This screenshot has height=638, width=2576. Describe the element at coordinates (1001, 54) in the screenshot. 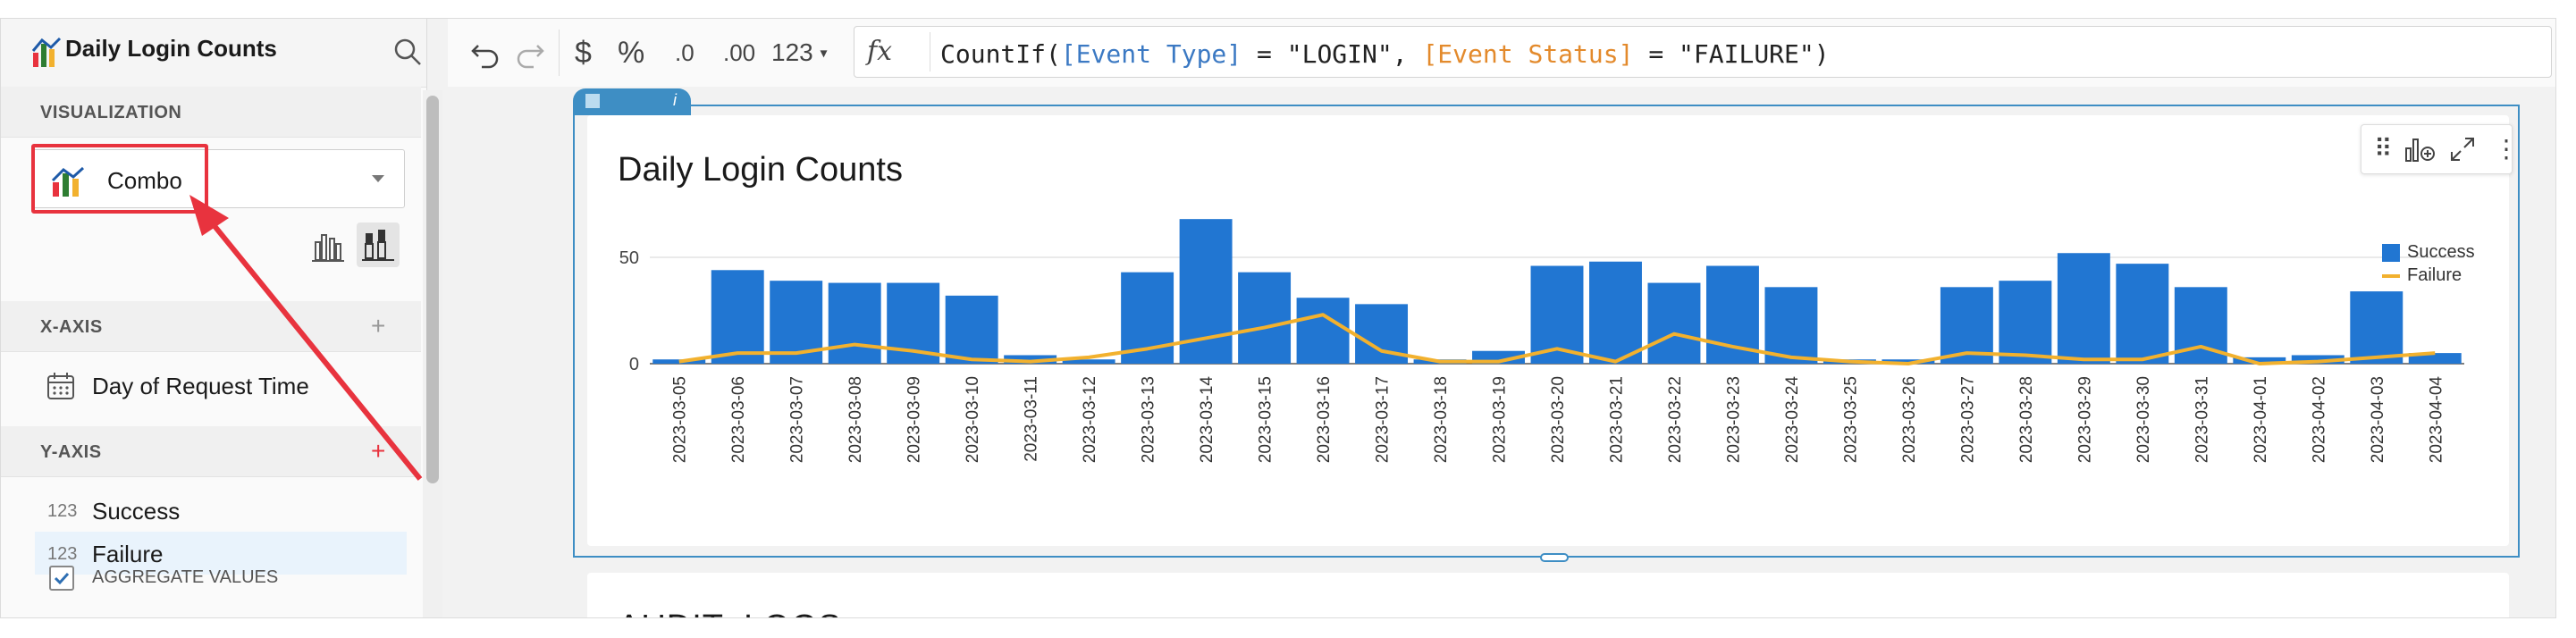

I see `formula-function: CountIf(` at that location.